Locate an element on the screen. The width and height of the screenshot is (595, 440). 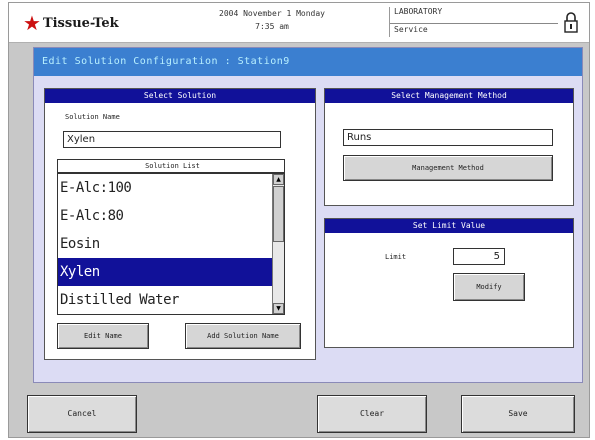
solution-list-item: Distilled Water is located at coordinates (171, 300).